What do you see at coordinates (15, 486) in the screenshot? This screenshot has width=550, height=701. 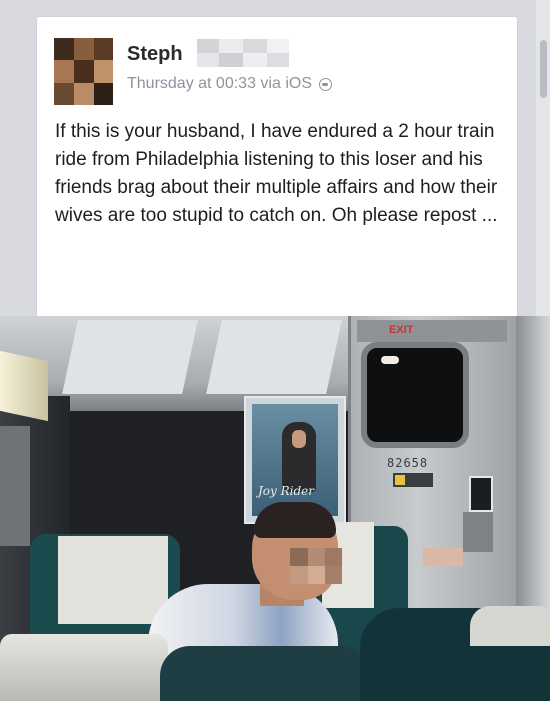 I see `train-window` at bounding box center [15, 486].